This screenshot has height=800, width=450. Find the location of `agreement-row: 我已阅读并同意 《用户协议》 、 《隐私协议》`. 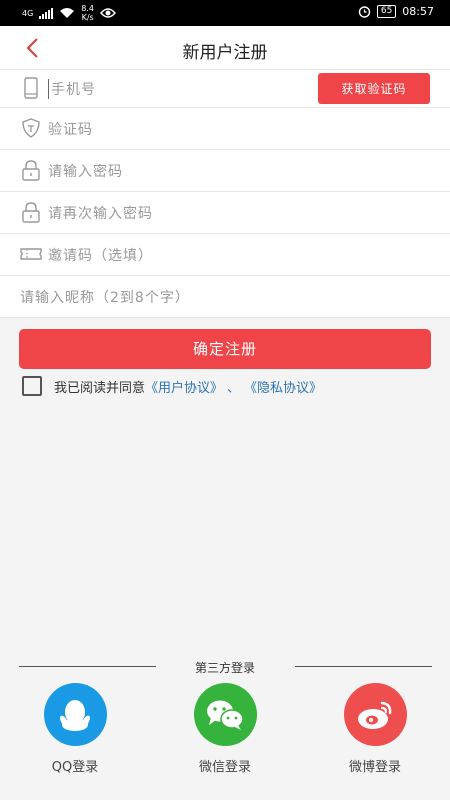

agreement-row: 我已阅读并同意 《用户协议》 、 《隐私协议》 is located at coordinates (172, 386).